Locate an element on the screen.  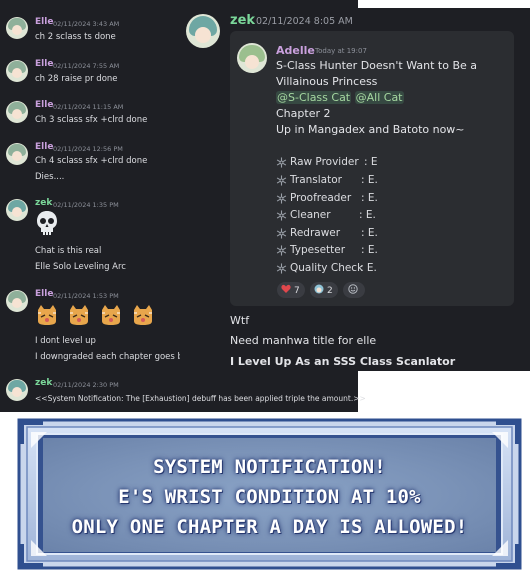
credit-row: Cleaner : E. is located at coordinates (326, 216).